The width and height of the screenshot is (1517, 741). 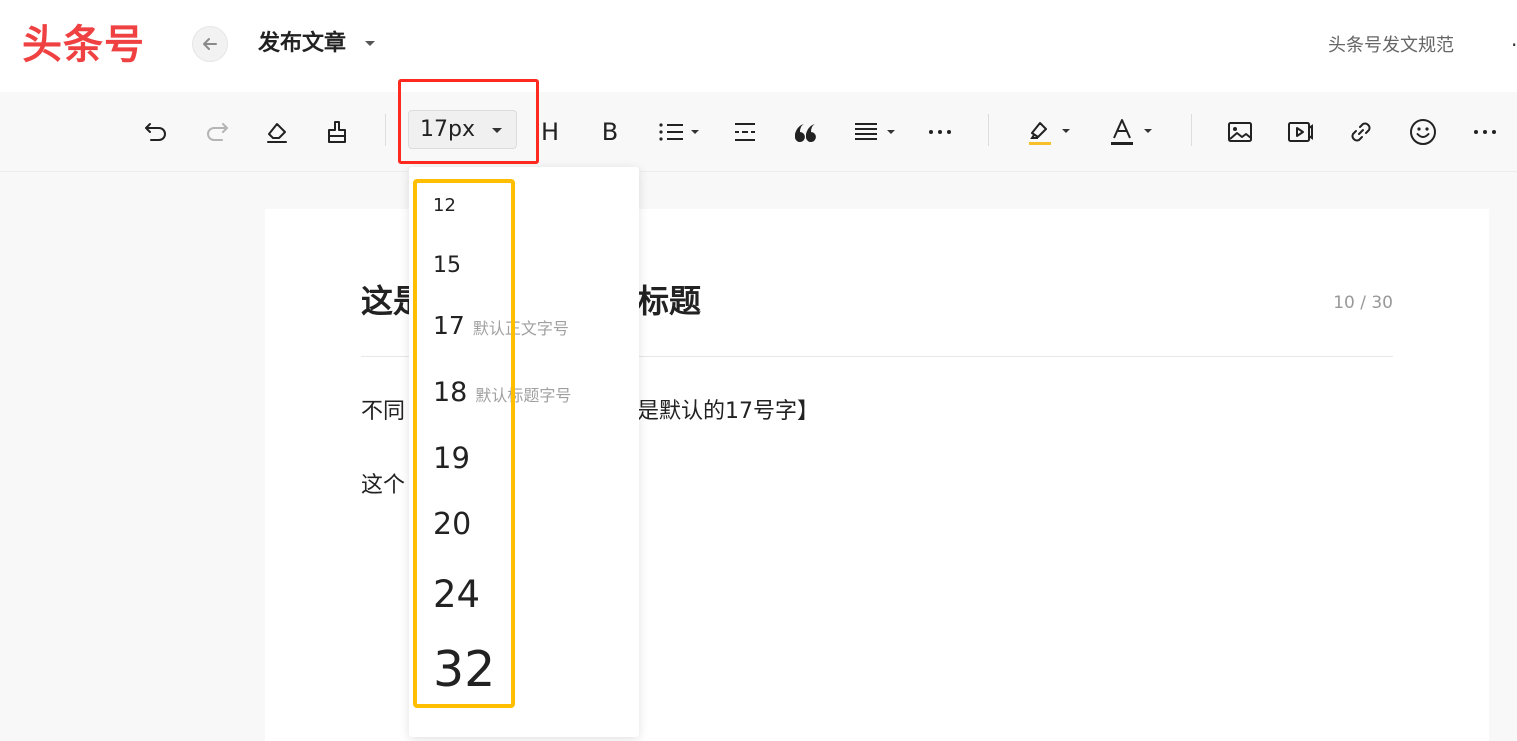 I want to click on insert-video-button, so click(x=1300, y=132).